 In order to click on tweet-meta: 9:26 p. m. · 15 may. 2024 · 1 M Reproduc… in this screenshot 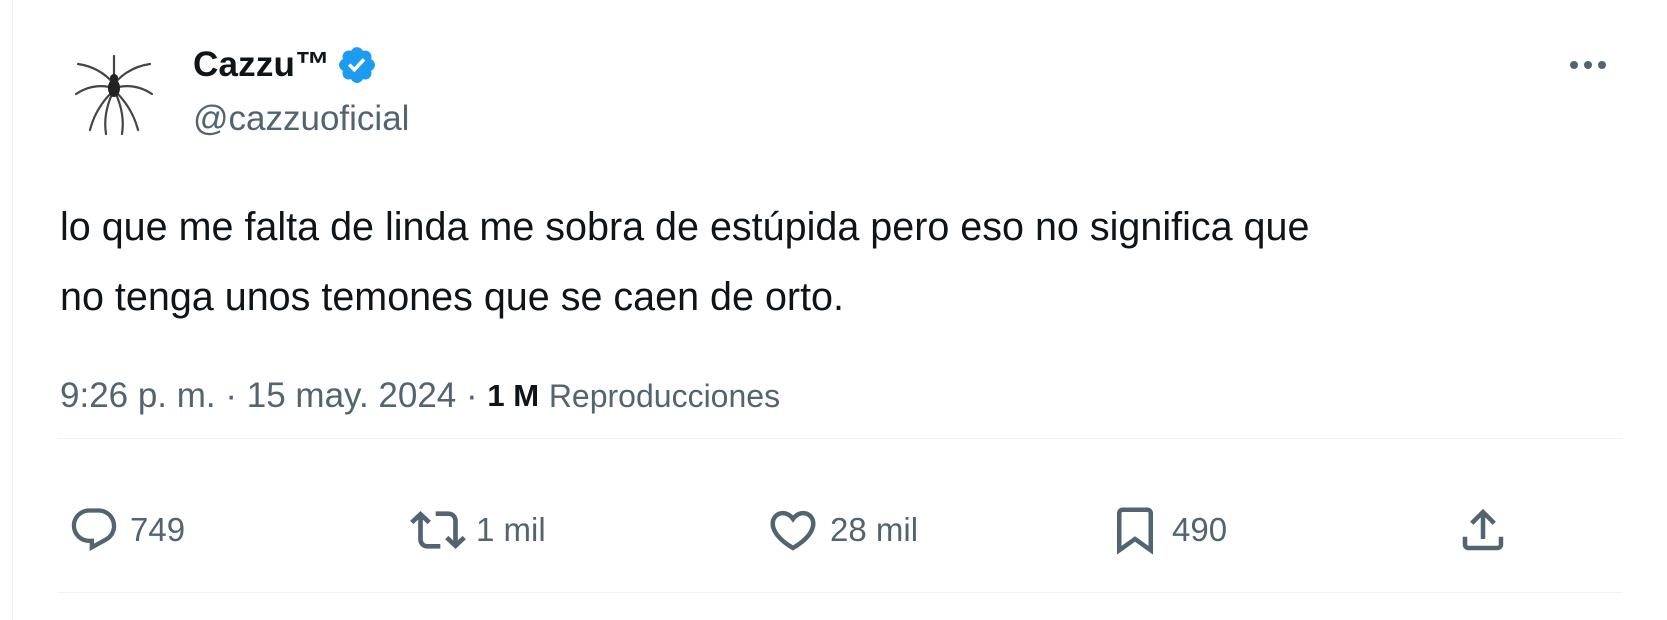, I will do `click(420, 396)`.